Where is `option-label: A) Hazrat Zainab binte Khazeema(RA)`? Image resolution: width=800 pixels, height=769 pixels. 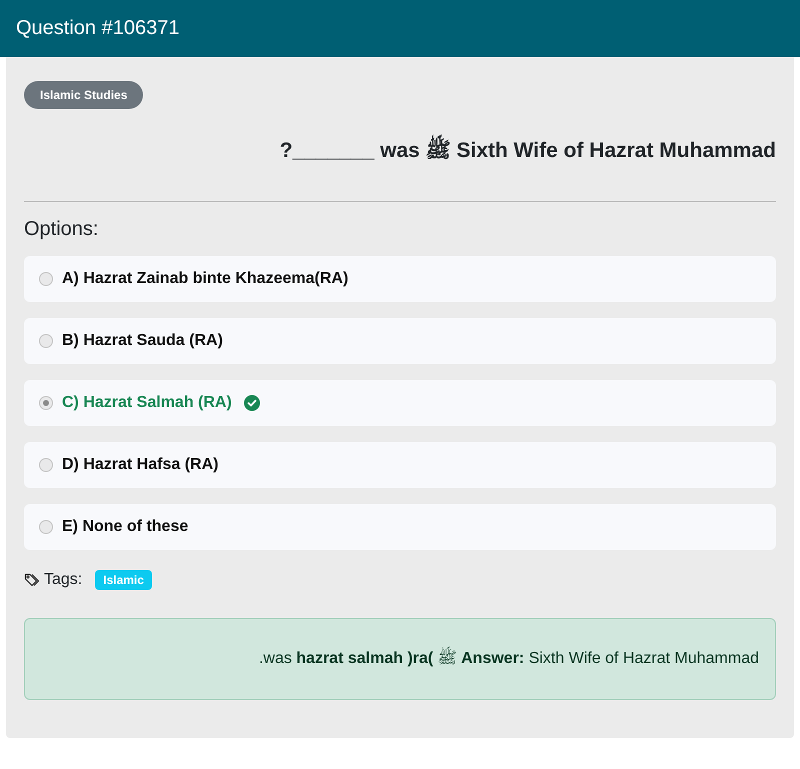 option-label: A) Hazrat Zainab binte Khazeema(RA) is located at coordinates (205, 279).